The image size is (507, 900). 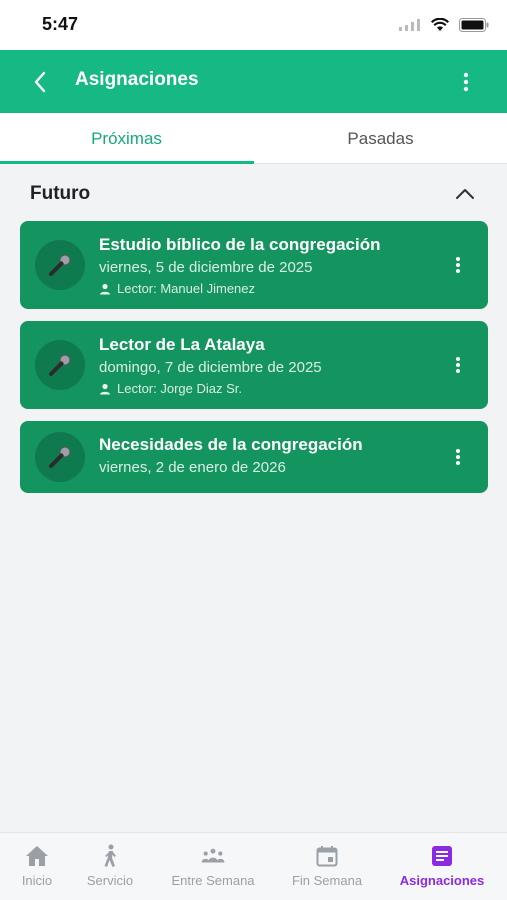 I want to click on page-title: Asignaciones, so click(x=137, y=79).